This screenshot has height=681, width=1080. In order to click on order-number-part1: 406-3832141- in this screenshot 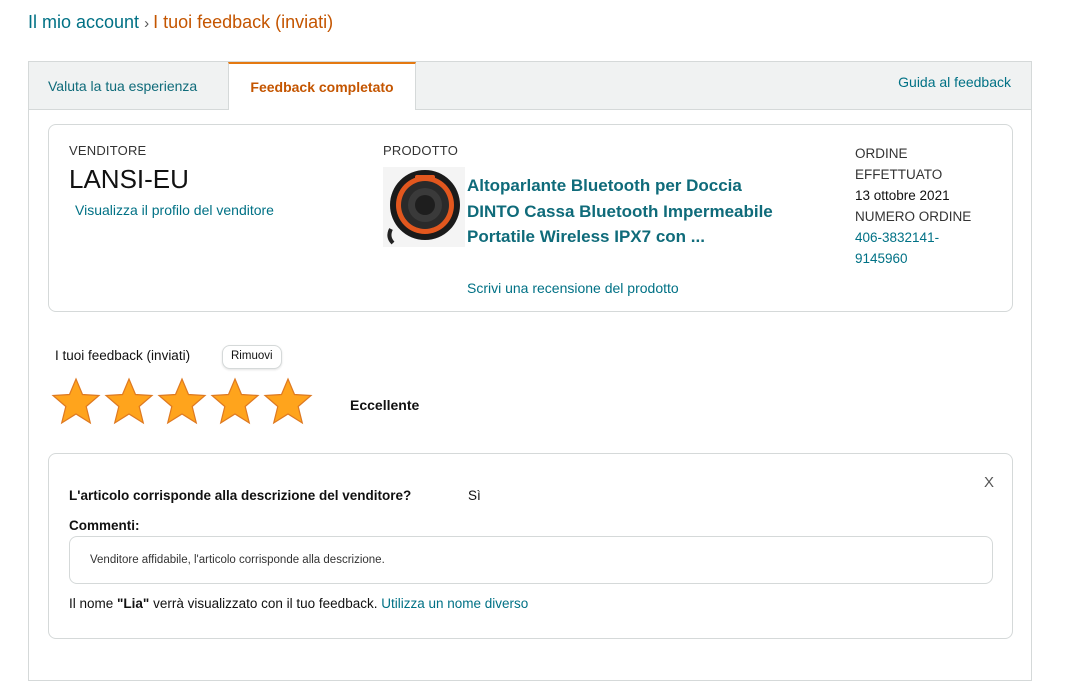, I will do `click(897, 237)`.